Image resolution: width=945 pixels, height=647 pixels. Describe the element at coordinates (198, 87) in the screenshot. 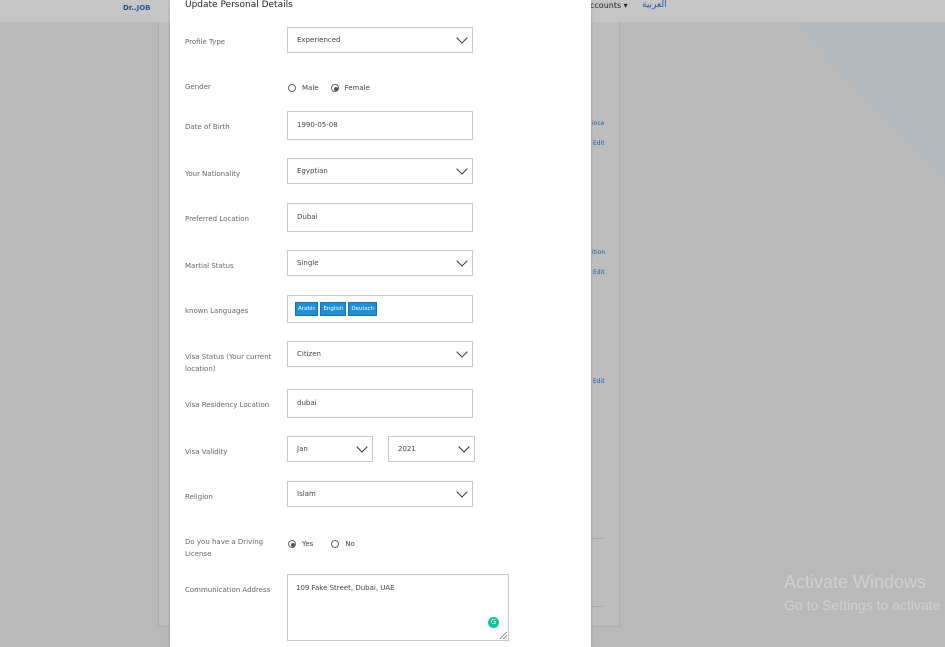

I see `gender-label: Gender` at that location.